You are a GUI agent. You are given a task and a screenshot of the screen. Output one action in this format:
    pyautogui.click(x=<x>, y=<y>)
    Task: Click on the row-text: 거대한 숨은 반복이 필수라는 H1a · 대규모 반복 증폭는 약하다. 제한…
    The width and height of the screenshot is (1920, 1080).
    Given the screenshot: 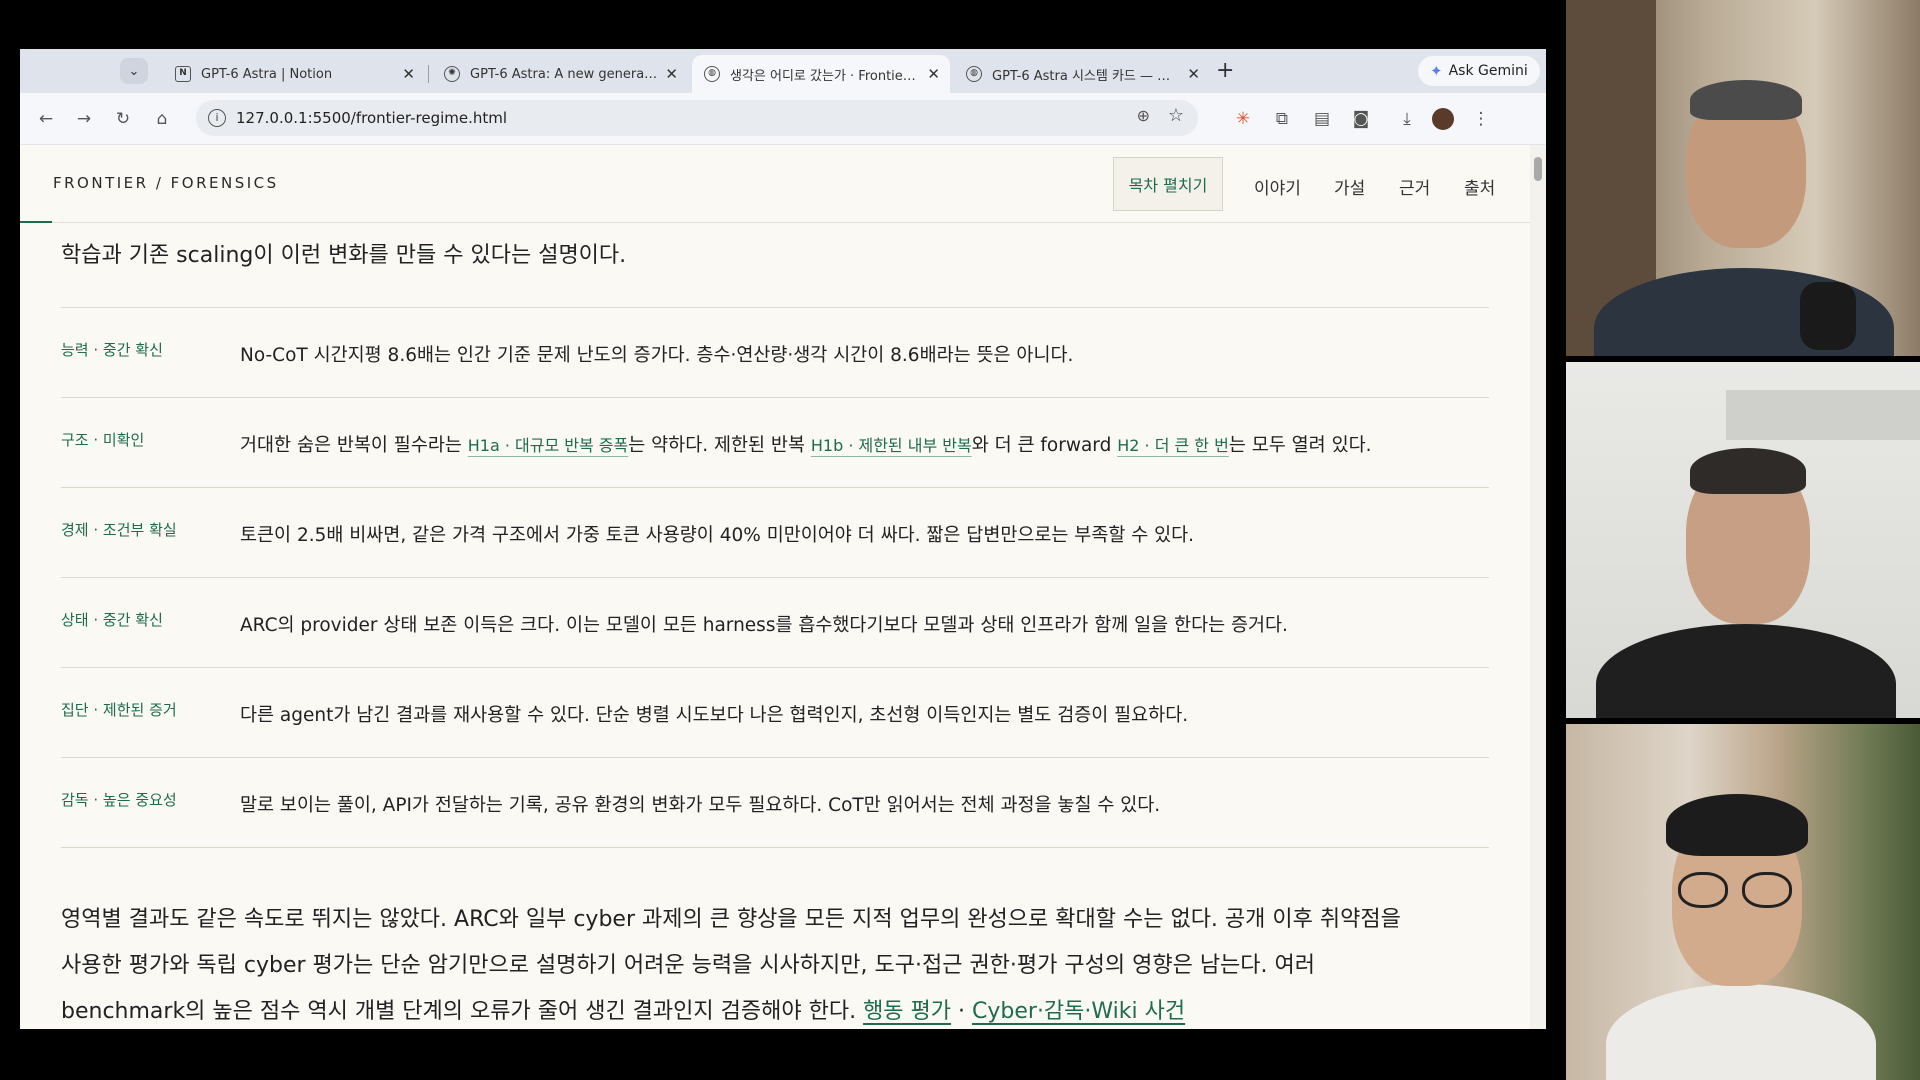 What is the action you would take?
    pyautogui.click(x=806, y=444)
    